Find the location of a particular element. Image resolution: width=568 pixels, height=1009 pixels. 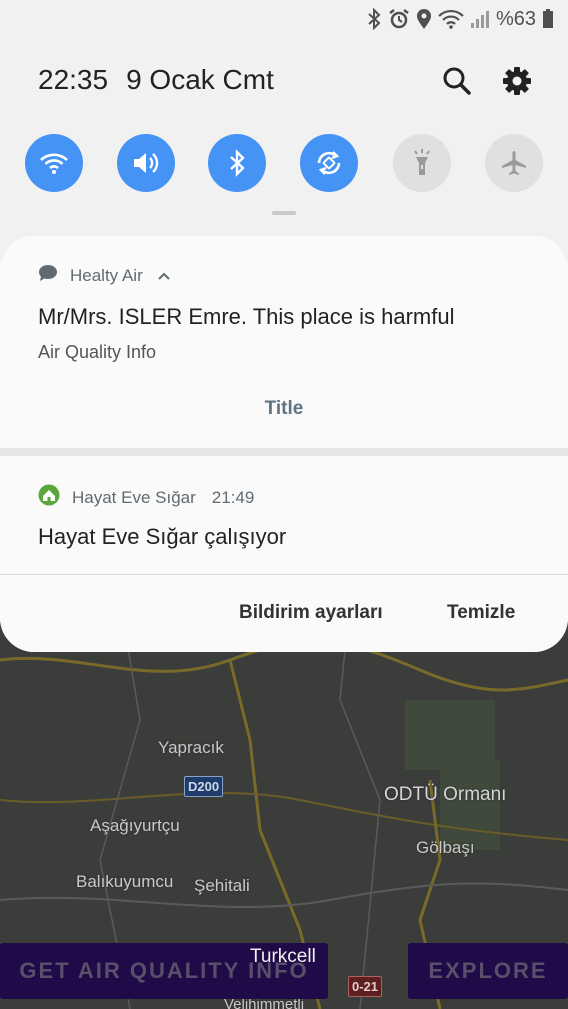

alarm-icon is located at coordinates (399, 19).